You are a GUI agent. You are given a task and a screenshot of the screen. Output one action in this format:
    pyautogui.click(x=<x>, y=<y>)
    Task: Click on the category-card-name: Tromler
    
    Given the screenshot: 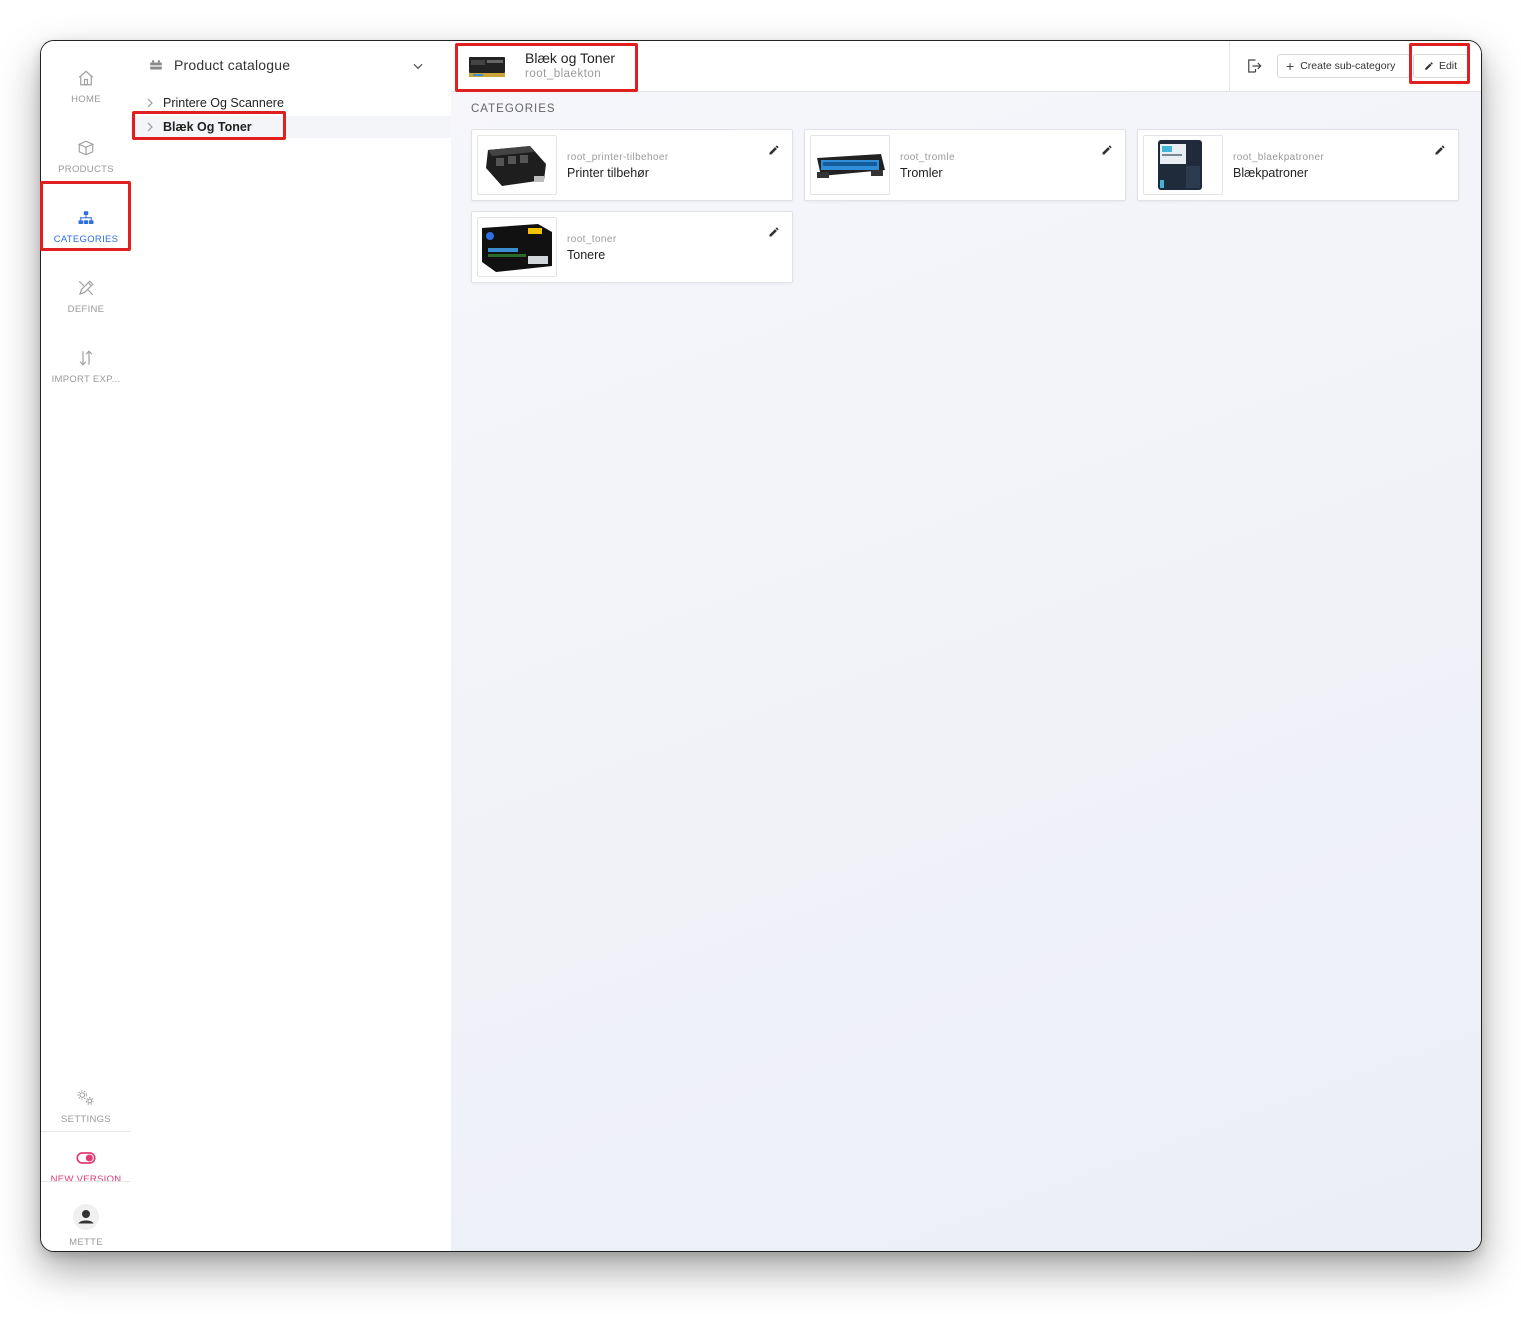 What is the action you would take?
    pyautogui.click(x=921, y=173)
    